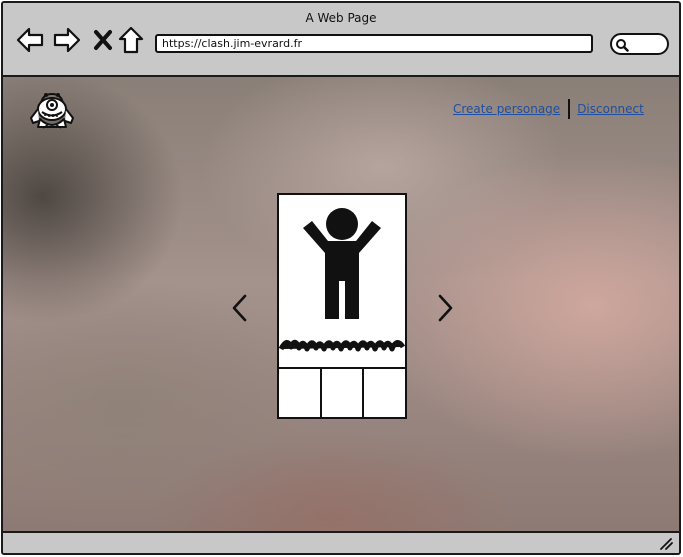  I want to click on chevron-left-icon, so click(240, 308).